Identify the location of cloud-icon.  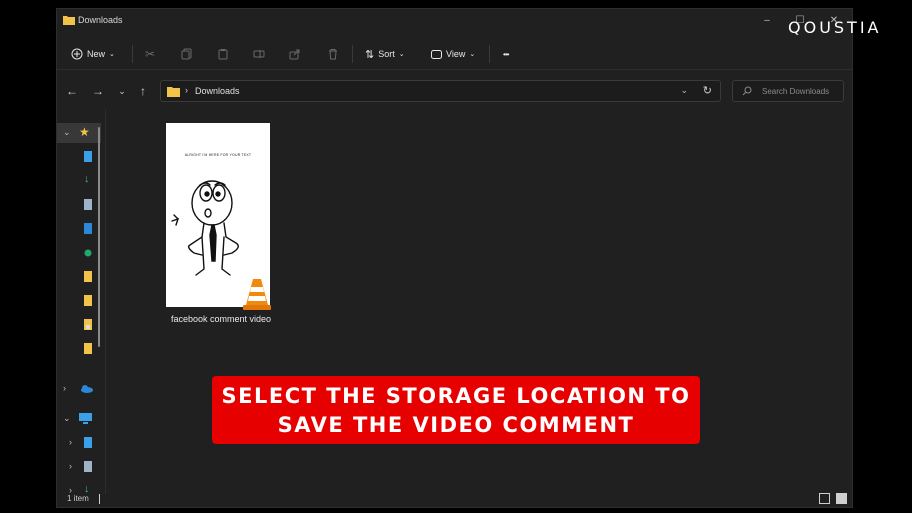
(87, 389).